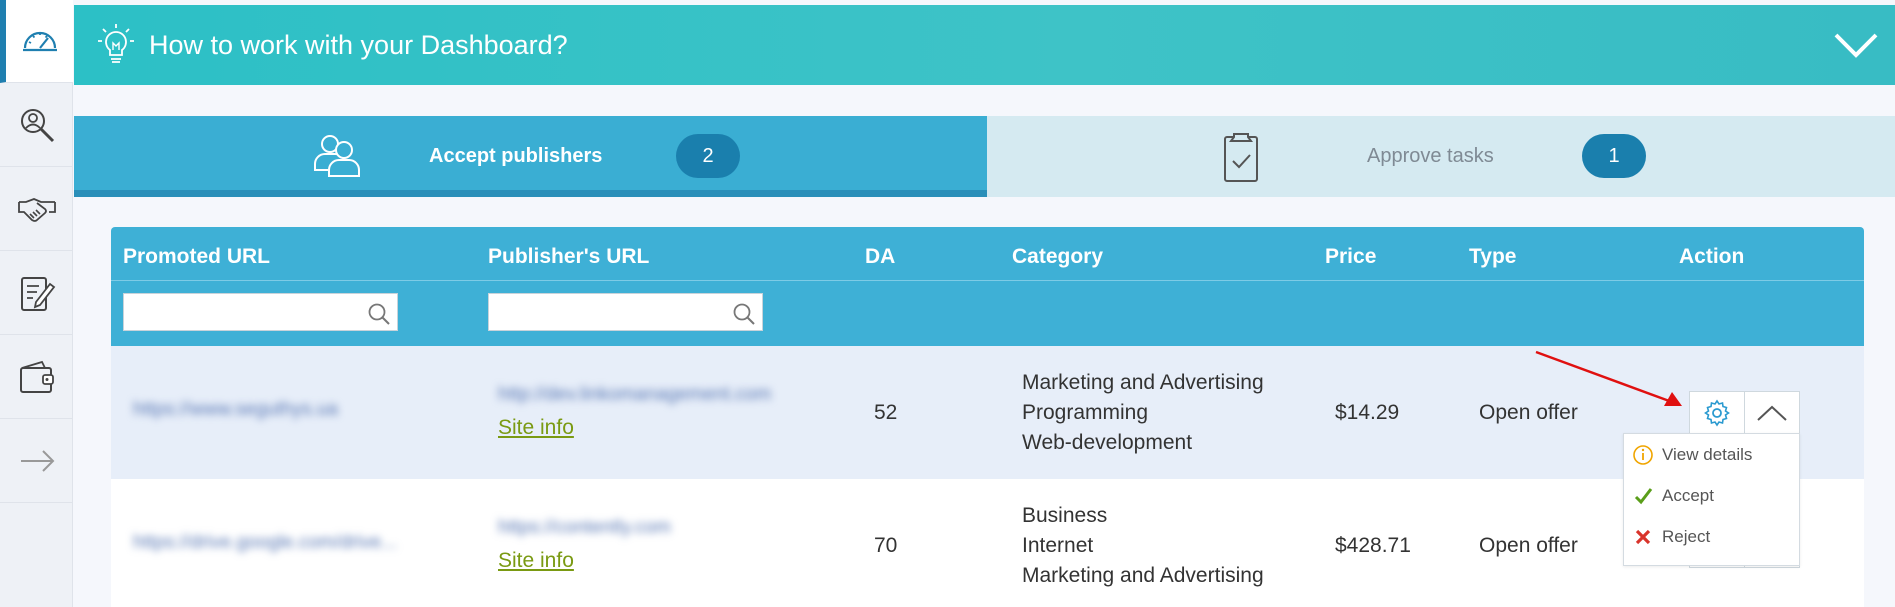 The height and width of the screenshot is (607, 1895). What do you see at coordinates (1241, 157) in the screenshot?
I see `clipboard-check-icon` at bounding box center [1241, 157].